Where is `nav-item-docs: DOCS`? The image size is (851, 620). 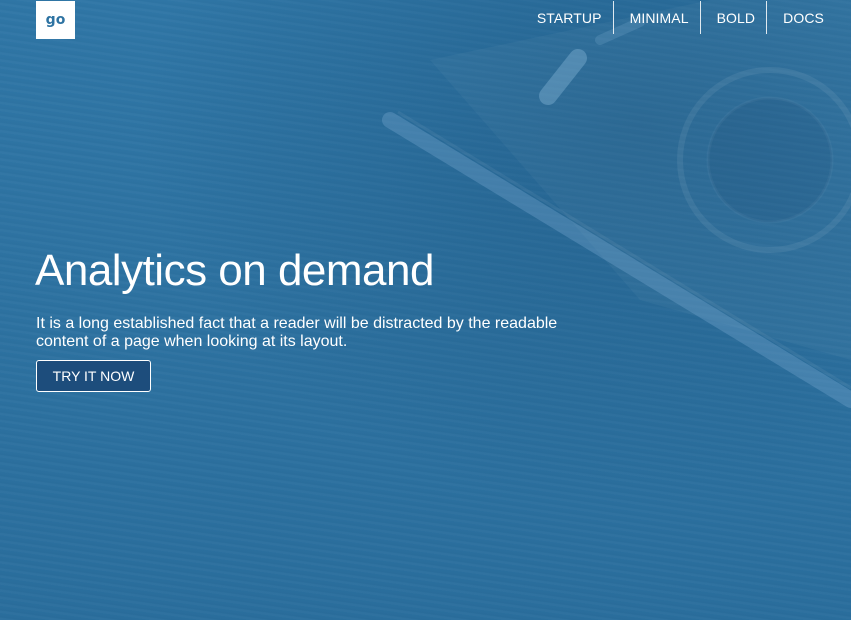 nav-item-docs: DOCS is located at coordinates (800, 17).